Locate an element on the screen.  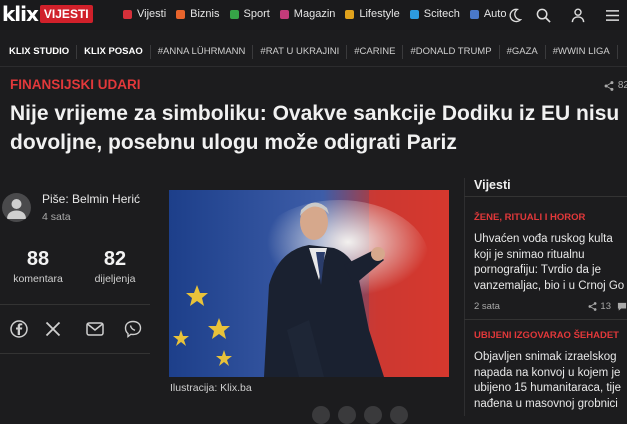
category-label: Biznis is located at coordinates (205, 14).